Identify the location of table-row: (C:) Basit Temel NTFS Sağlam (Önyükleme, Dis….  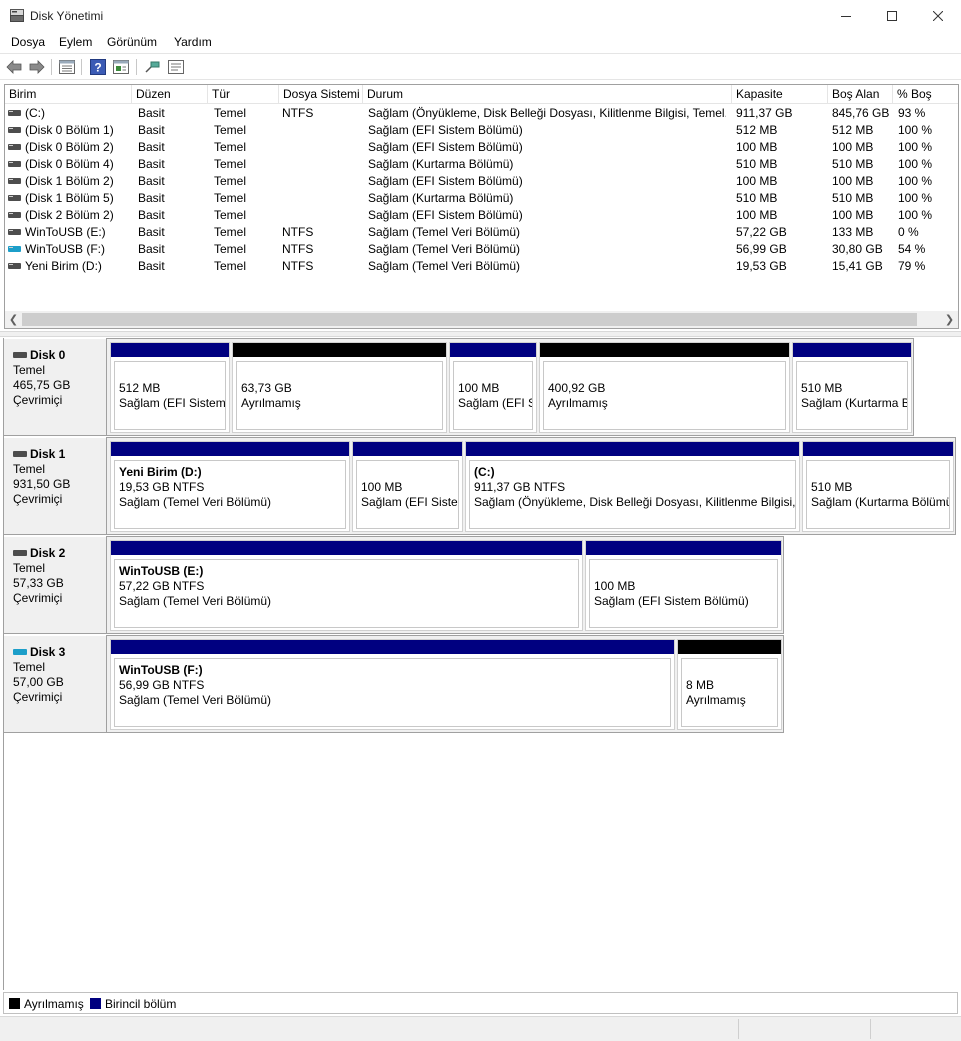
(481, 113).